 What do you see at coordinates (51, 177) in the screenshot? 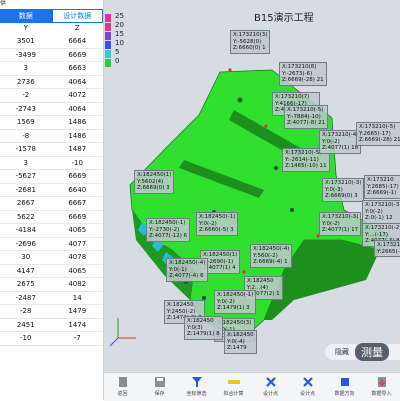
I see `table-row: -5627 6669` at bounding box center [51, 177].